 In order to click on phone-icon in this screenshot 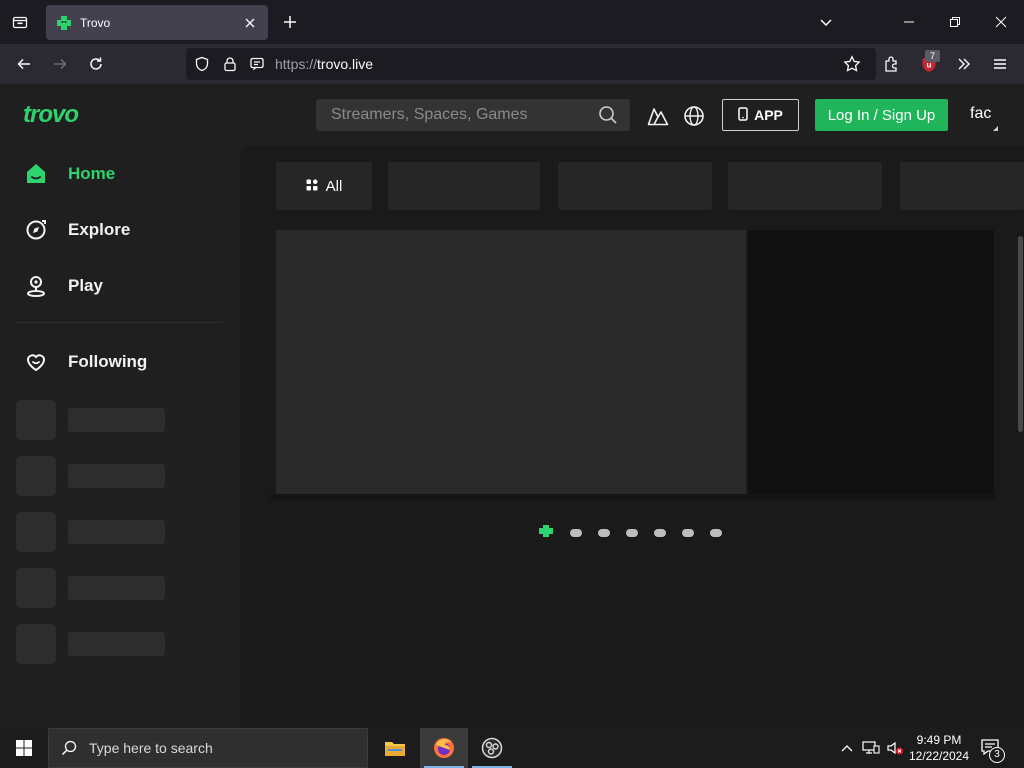, I will do `click(743, 115)`.